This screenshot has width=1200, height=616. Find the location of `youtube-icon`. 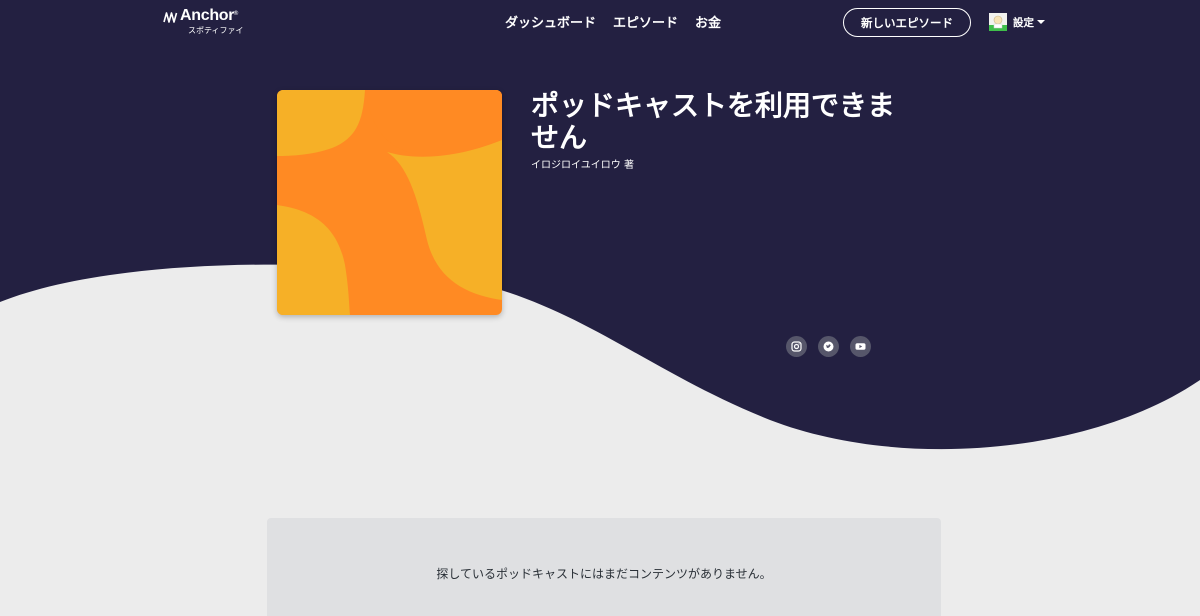

youtube-icon is located at coordinates (860, 346).